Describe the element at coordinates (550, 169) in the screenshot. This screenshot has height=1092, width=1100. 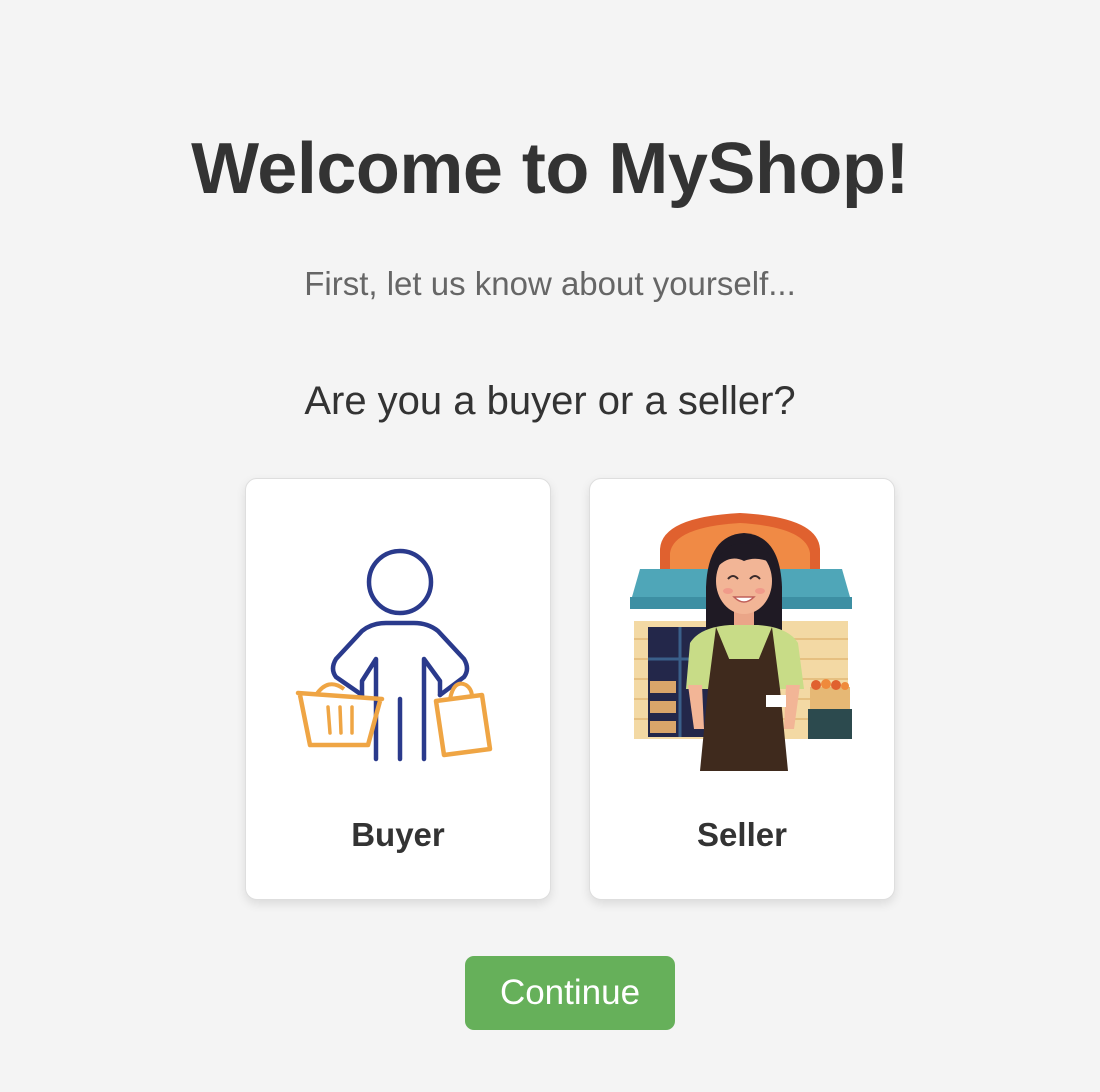
I see `page-title: Welcome to MyShop!` at that location.